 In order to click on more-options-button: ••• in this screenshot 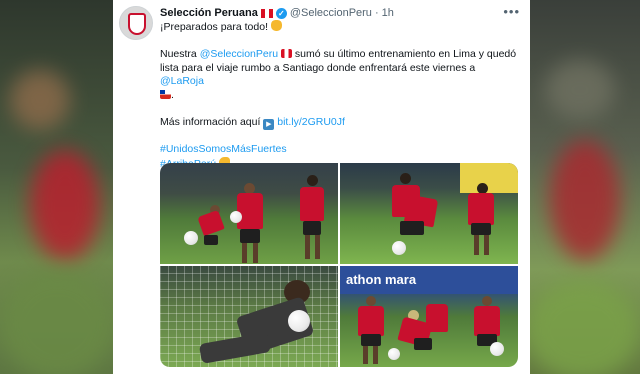, I will do `click(511, 11)`.